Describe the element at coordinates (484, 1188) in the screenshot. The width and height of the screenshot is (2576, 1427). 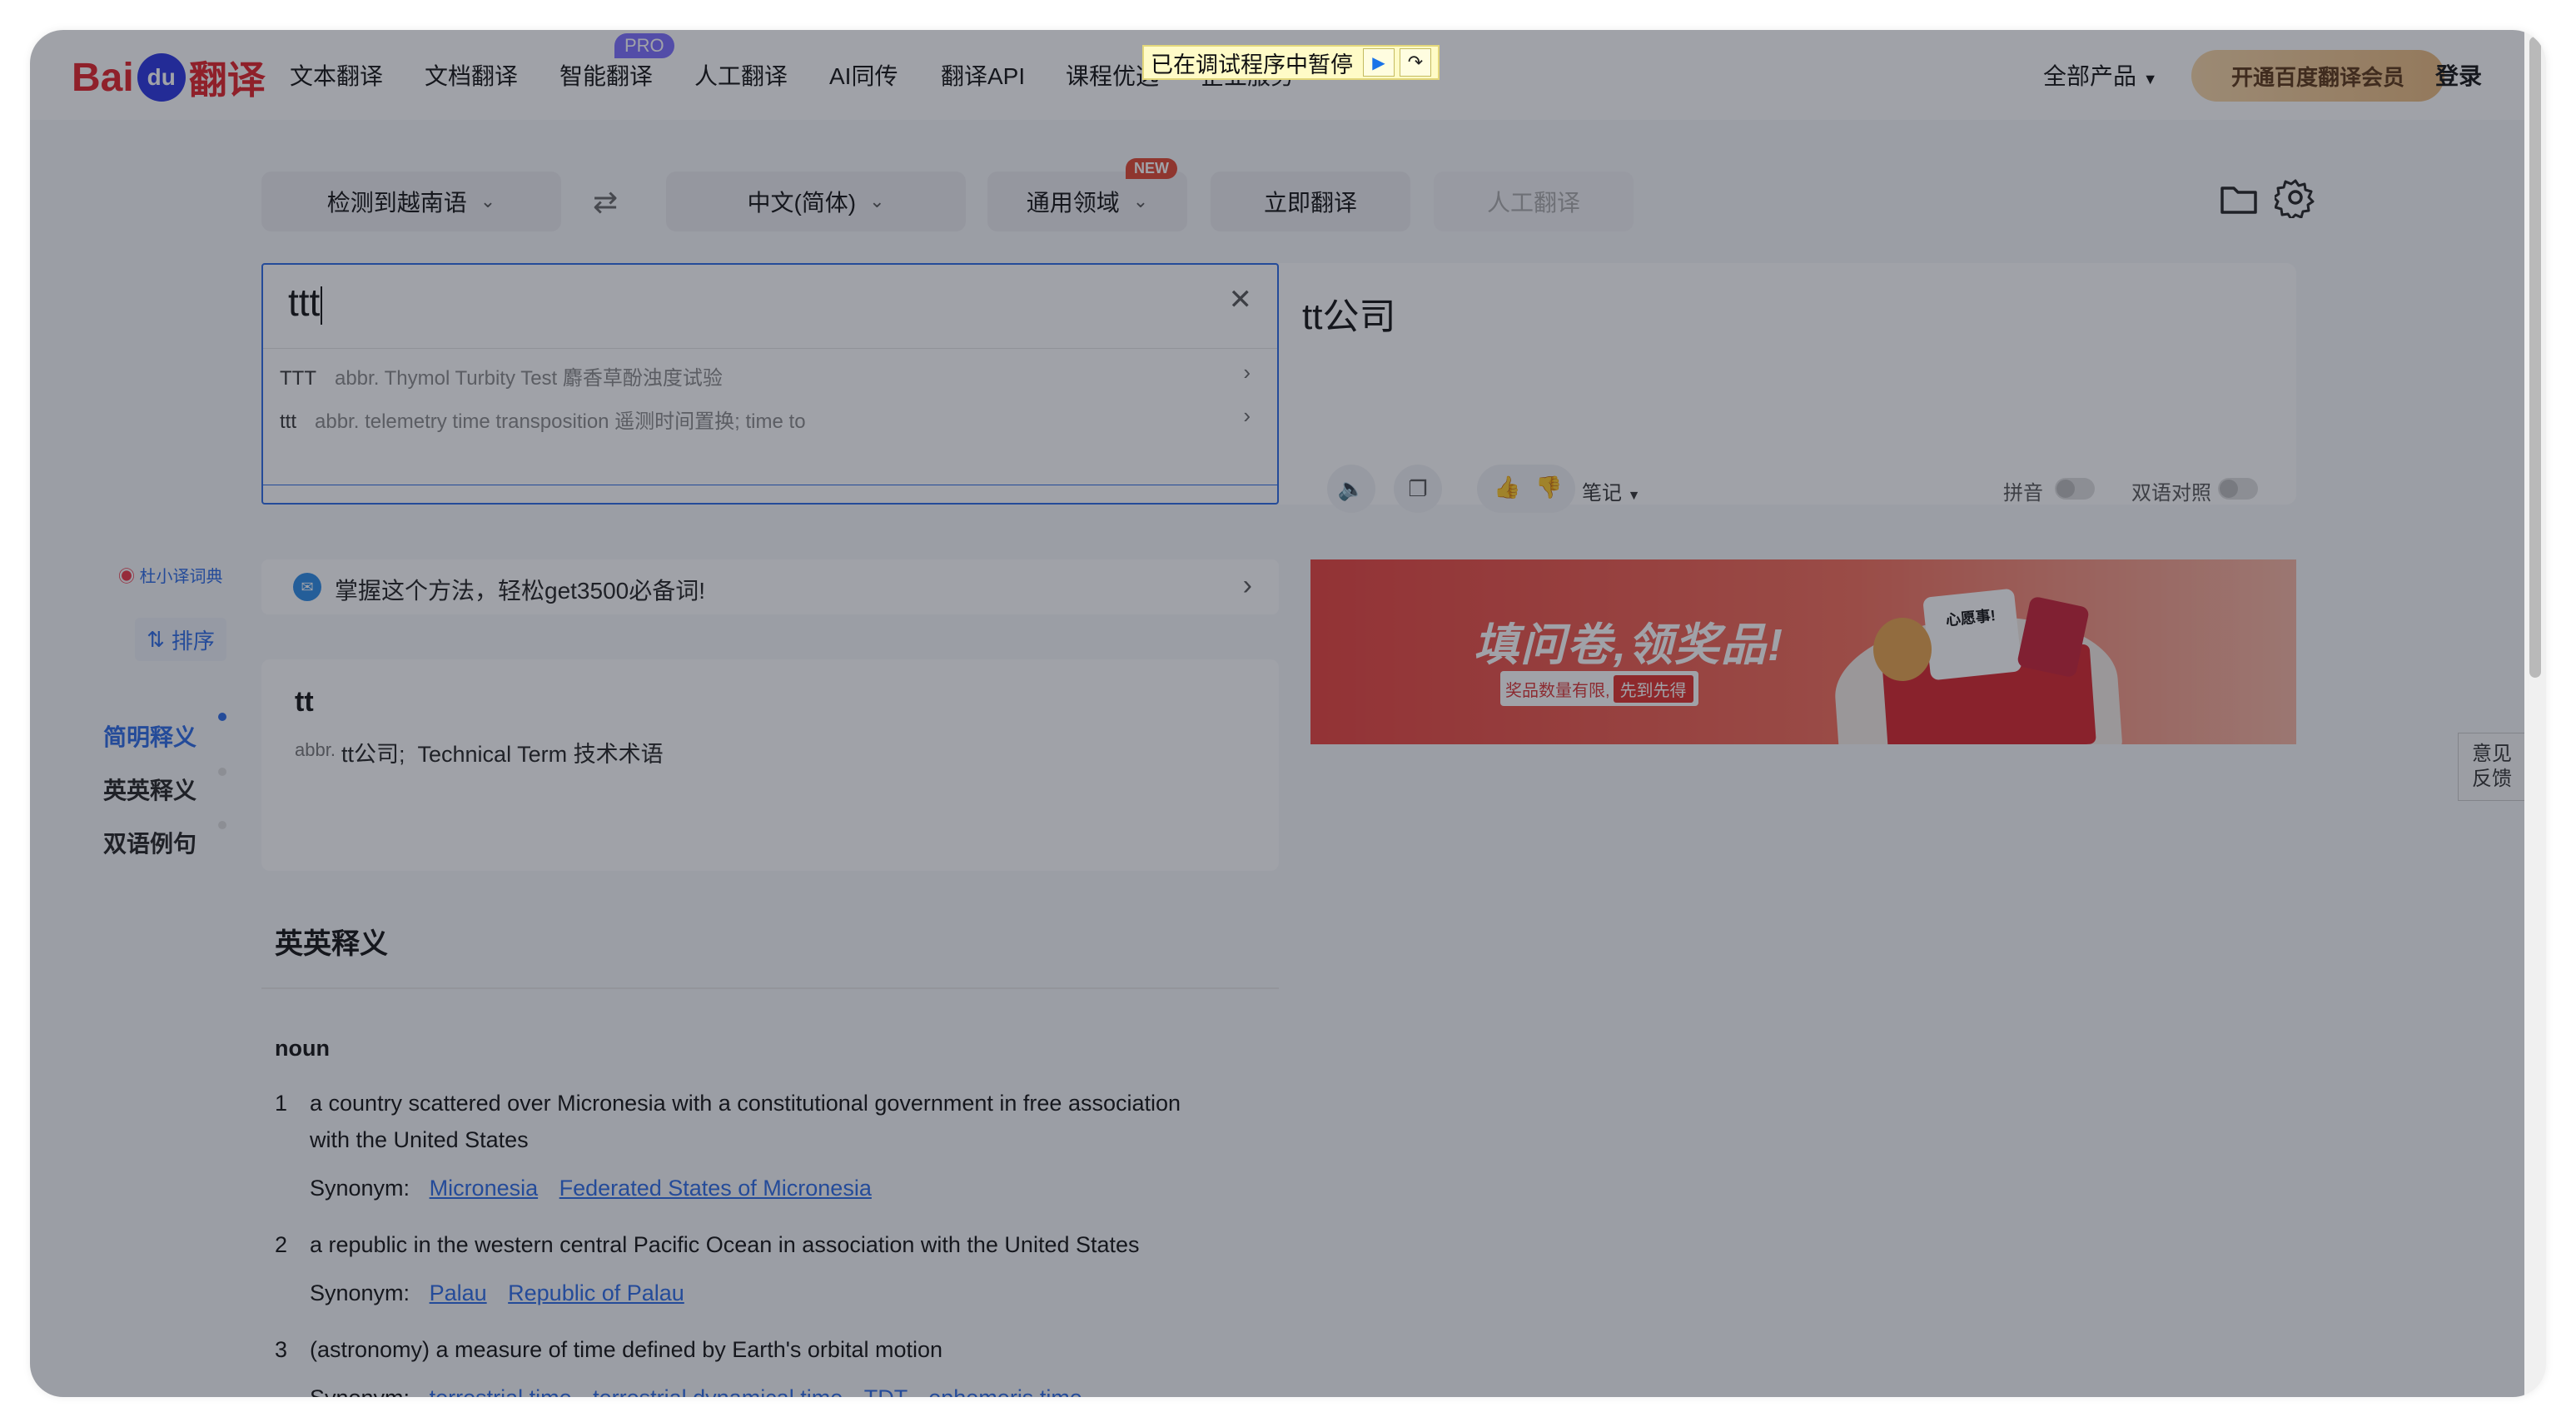
I see `synonym-link: Micronesia` at that location.